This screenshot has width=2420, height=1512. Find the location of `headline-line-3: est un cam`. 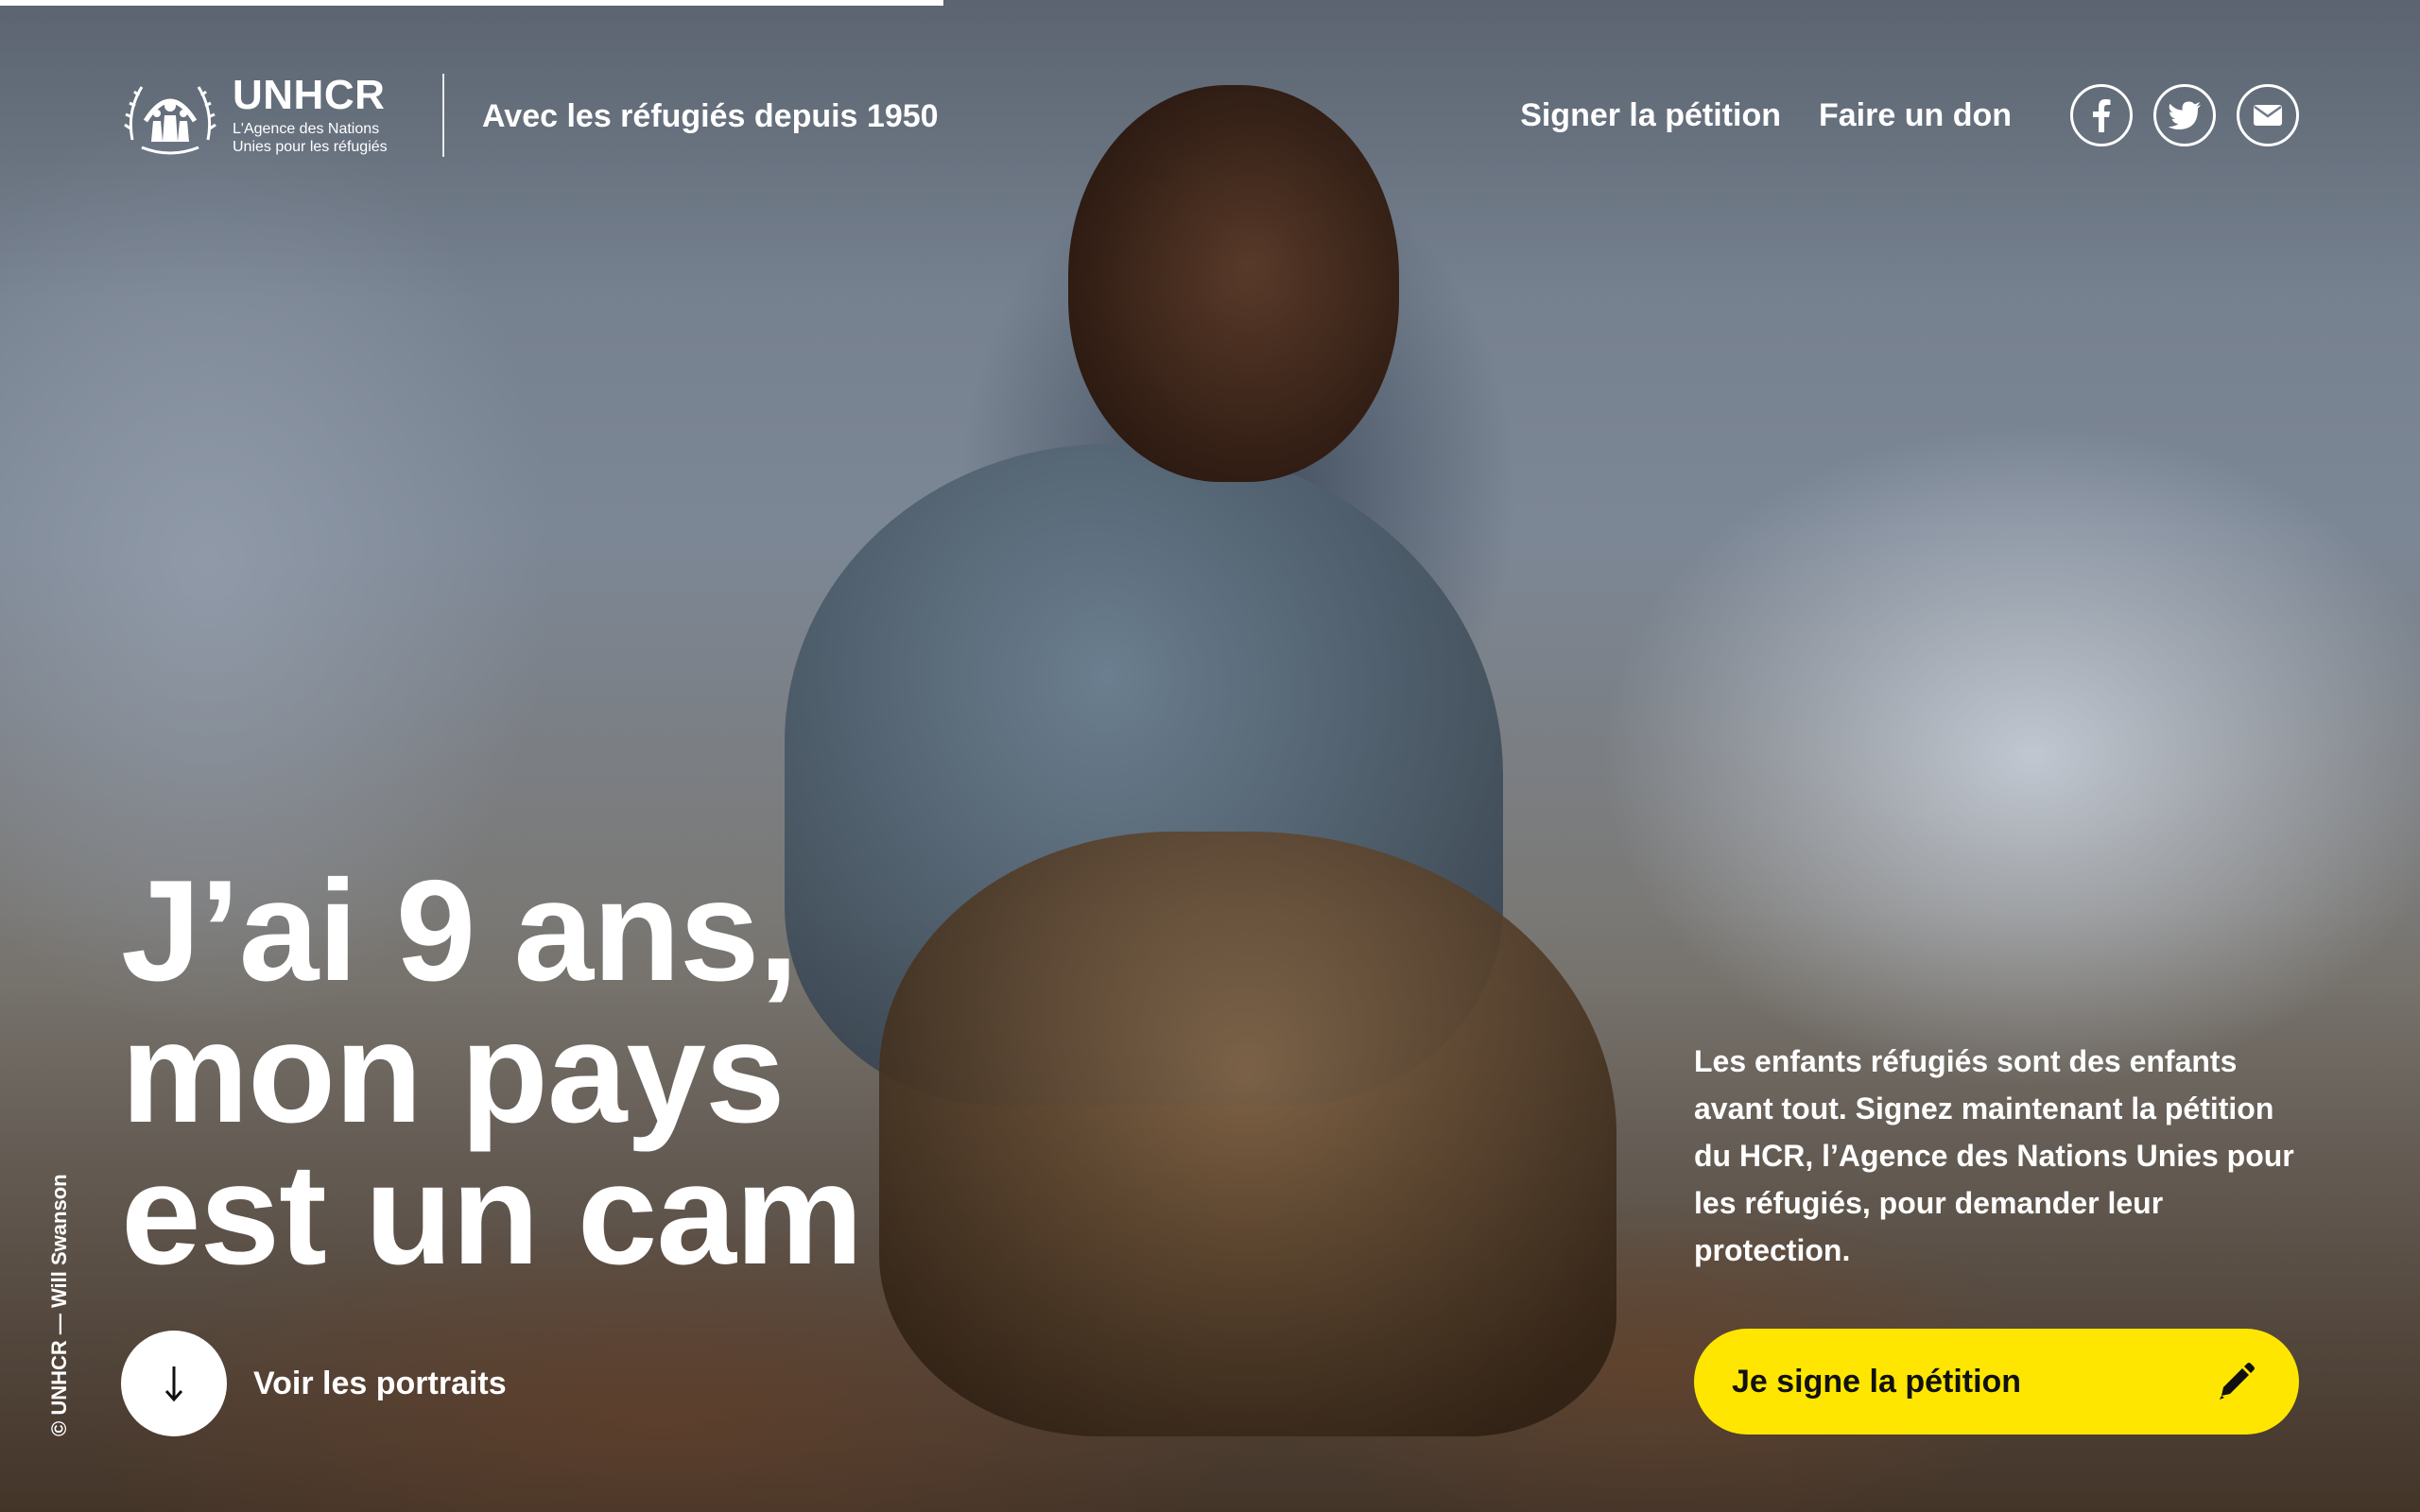

headline-line-3: est un cam is located at coordinates (492, 1214).